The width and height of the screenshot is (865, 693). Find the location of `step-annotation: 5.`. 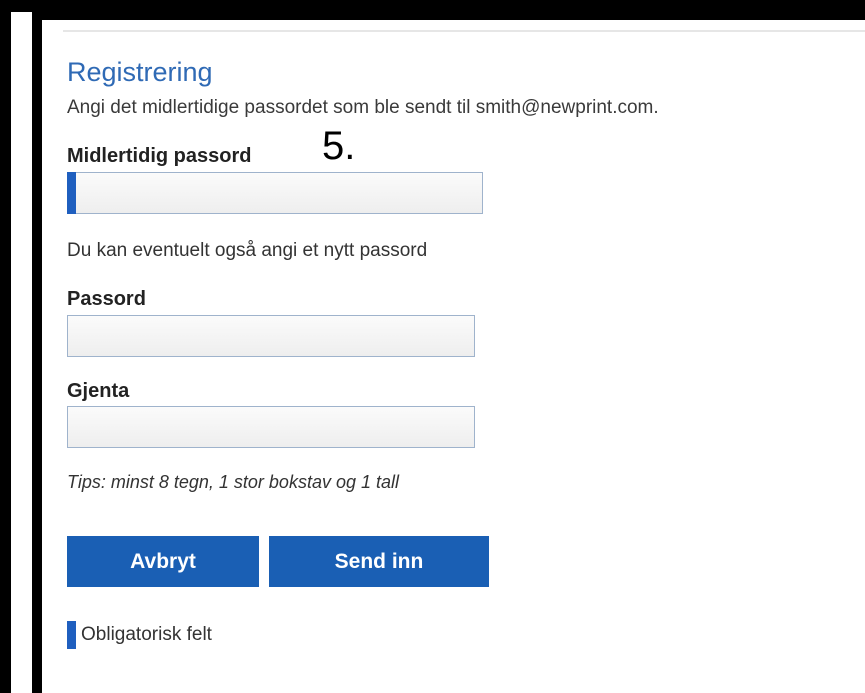

step-annotation: 5. is located at coordinates (339, 146).